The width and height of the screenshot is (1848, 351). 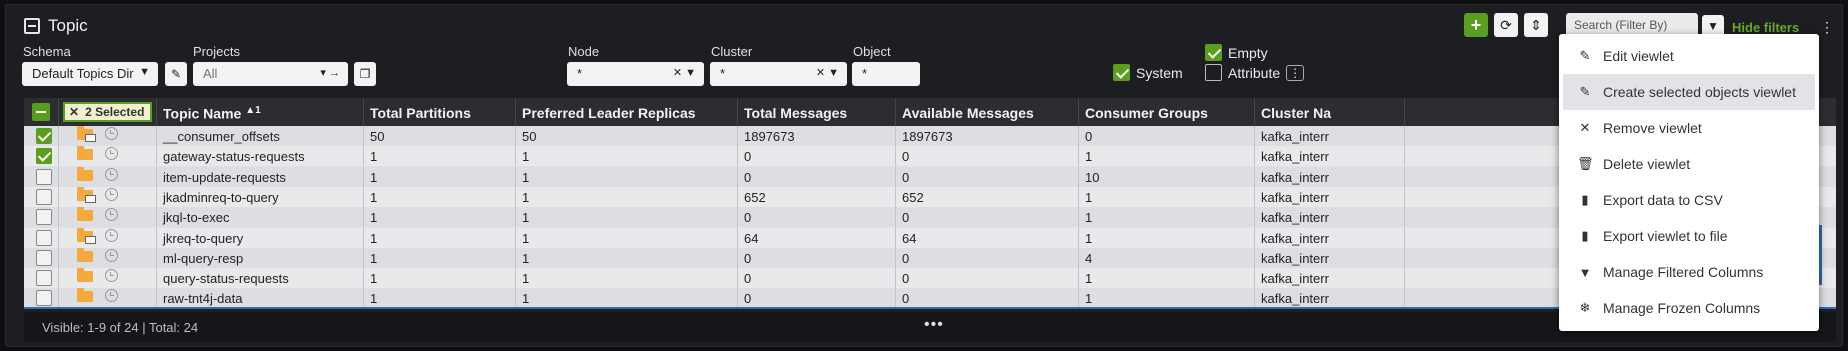 What do you see at coordinates (1295, 72) in the screenshot?
I see `attribute-options-icon: ⋮` at bounding box center [1295, 72].